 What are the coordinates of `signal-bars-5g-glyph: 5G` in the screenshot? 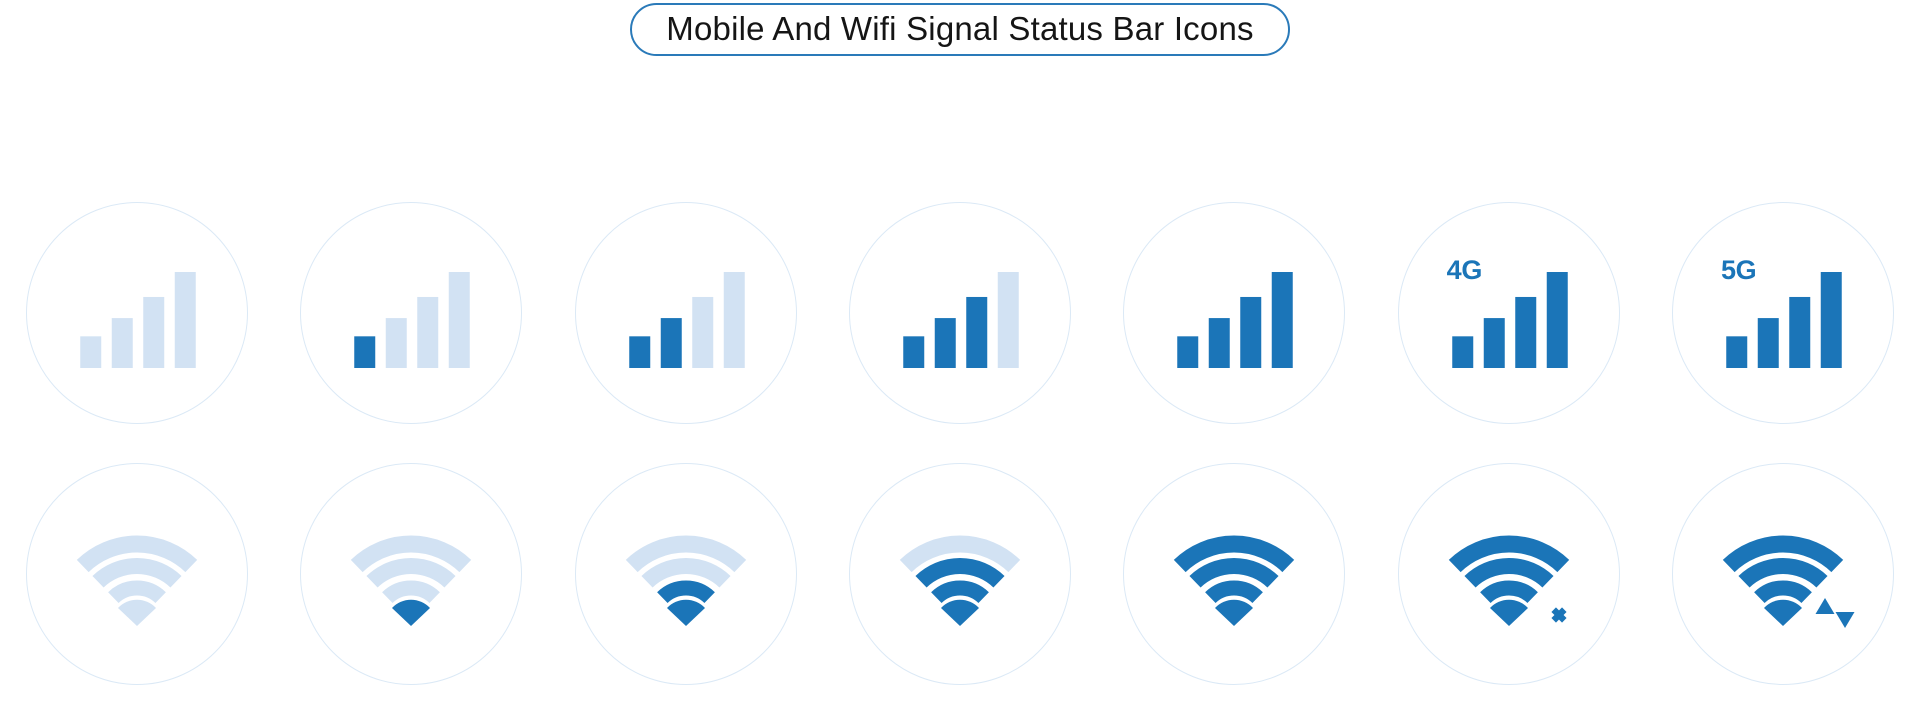 It's located at (1783, 313).